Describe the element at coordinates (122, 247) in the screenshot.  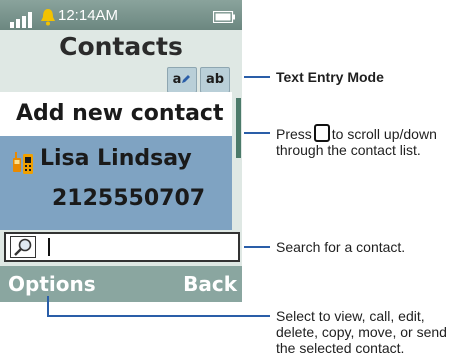
I see `search-input` at that location.